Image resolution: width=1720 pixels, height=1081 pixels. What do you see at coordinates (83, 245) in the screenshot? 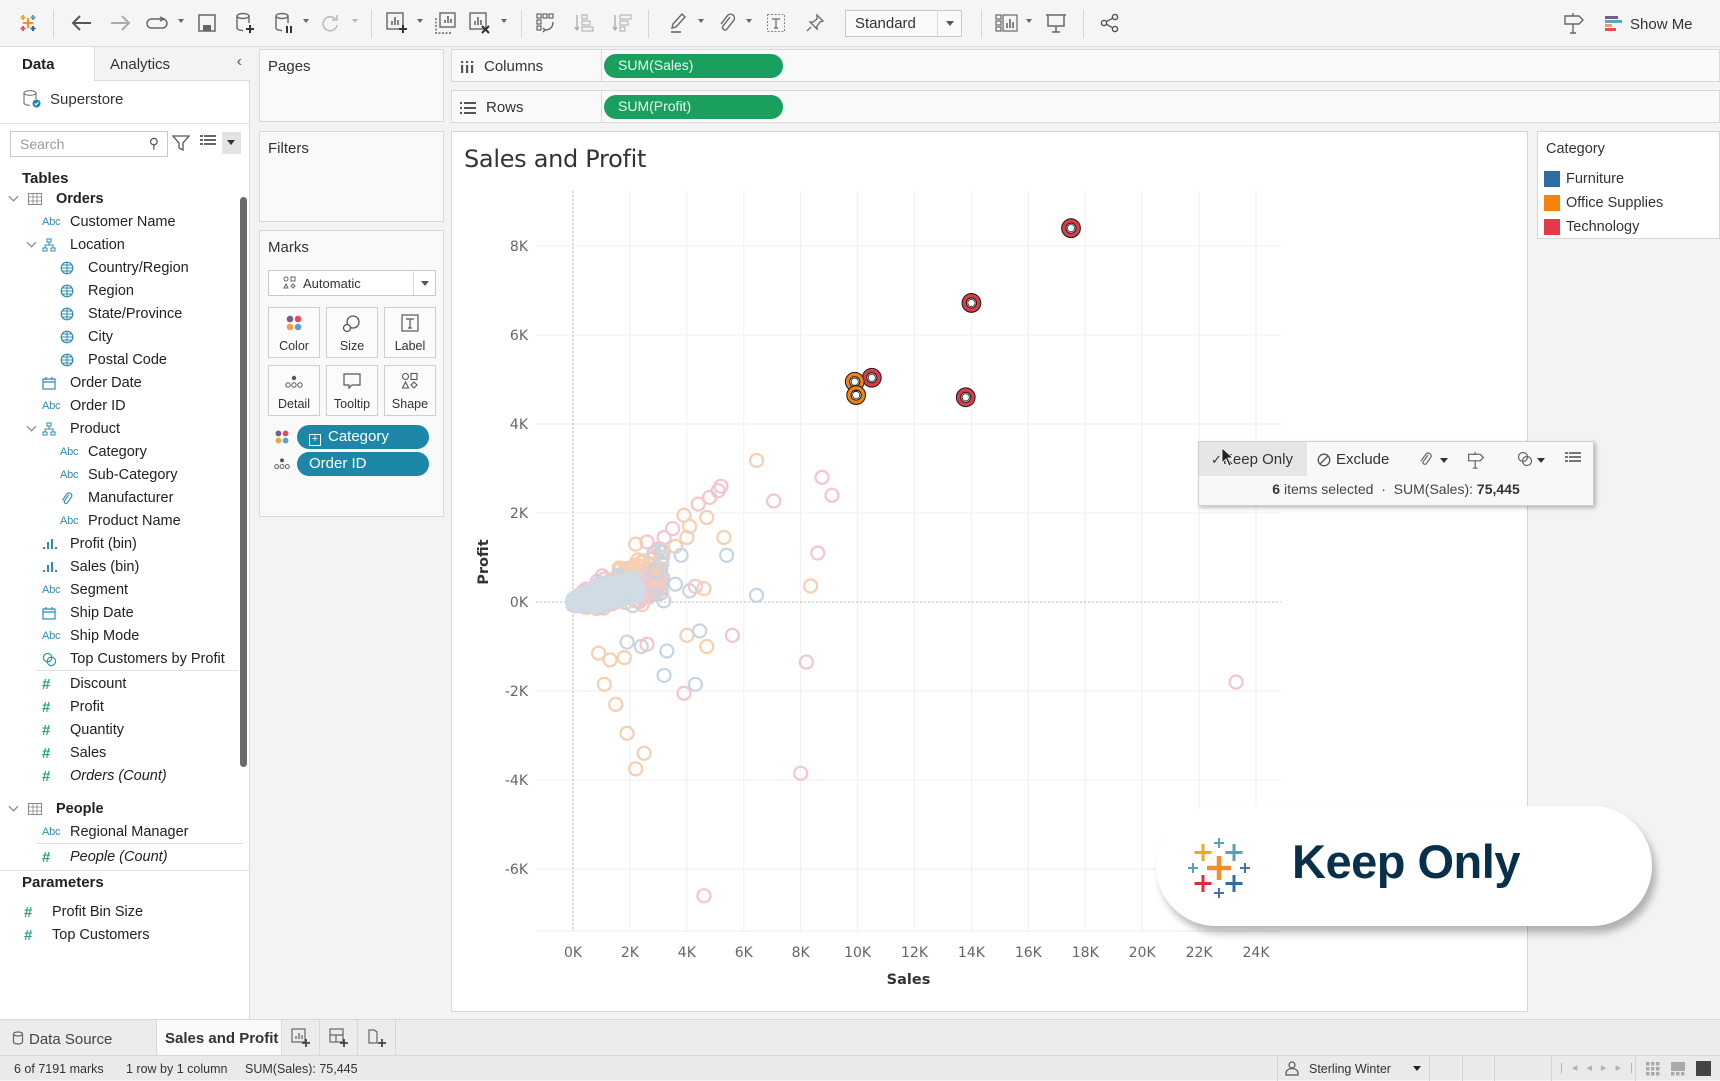
I see `field-location: Location` at bounding box center [83, 245].